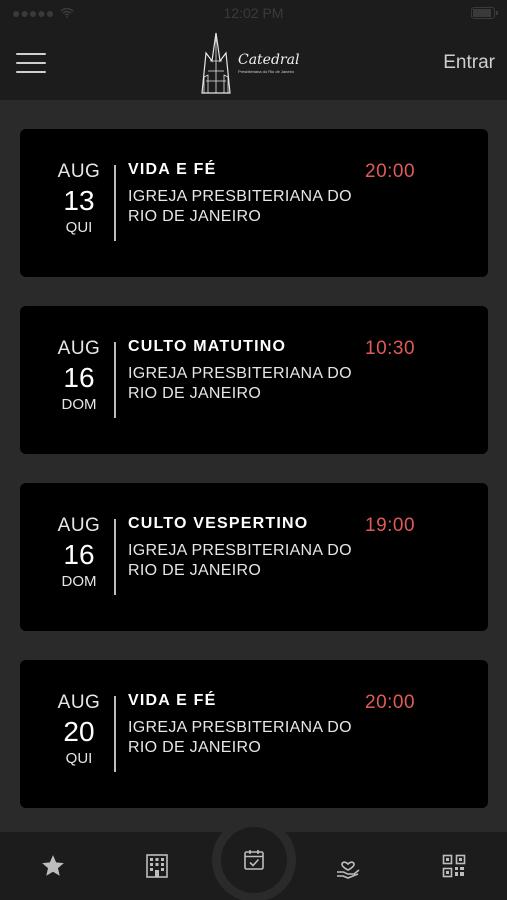 The image size is (507, 900). I want to click on hand-heart-icon, so click(348, 870).